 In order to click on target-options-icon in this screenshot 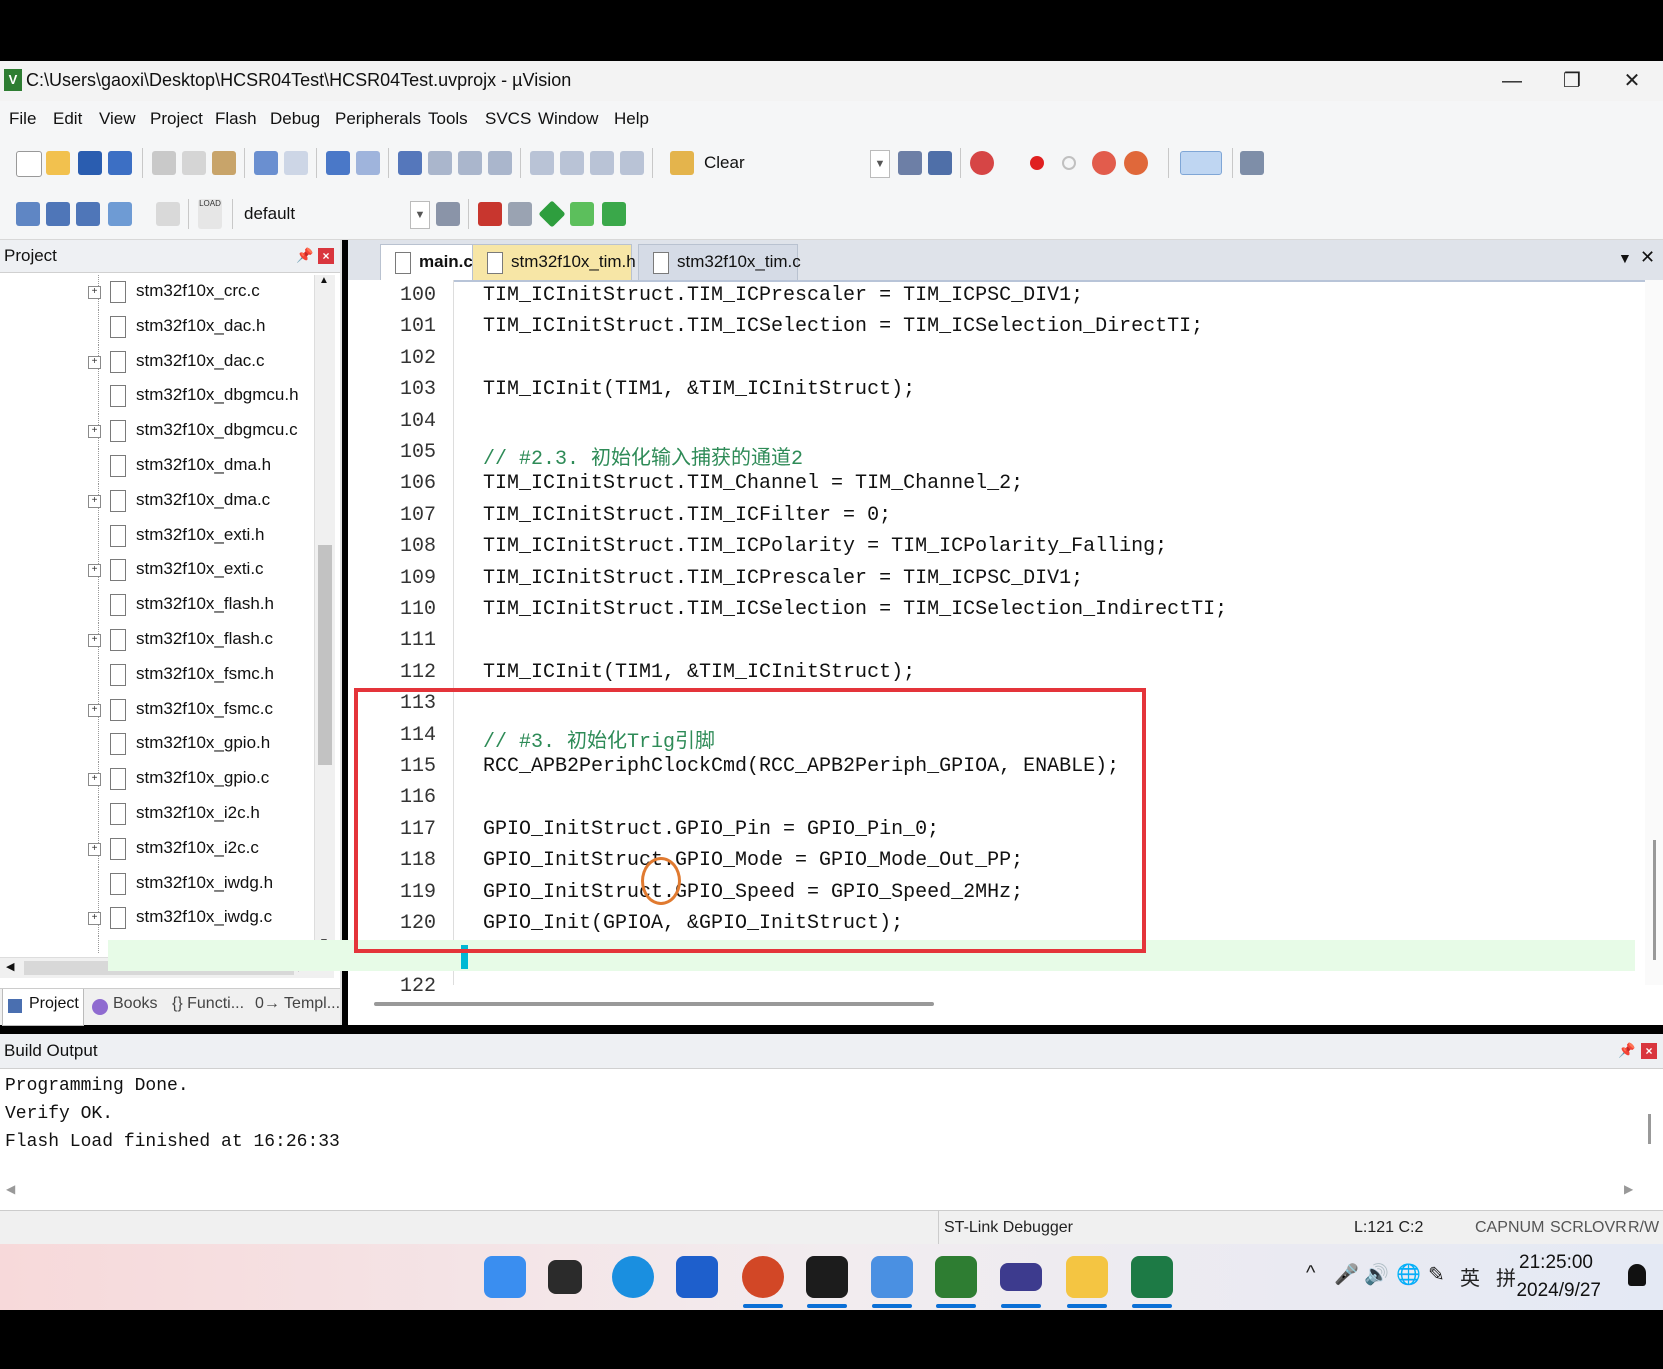, I will do `click(448, 214)`.